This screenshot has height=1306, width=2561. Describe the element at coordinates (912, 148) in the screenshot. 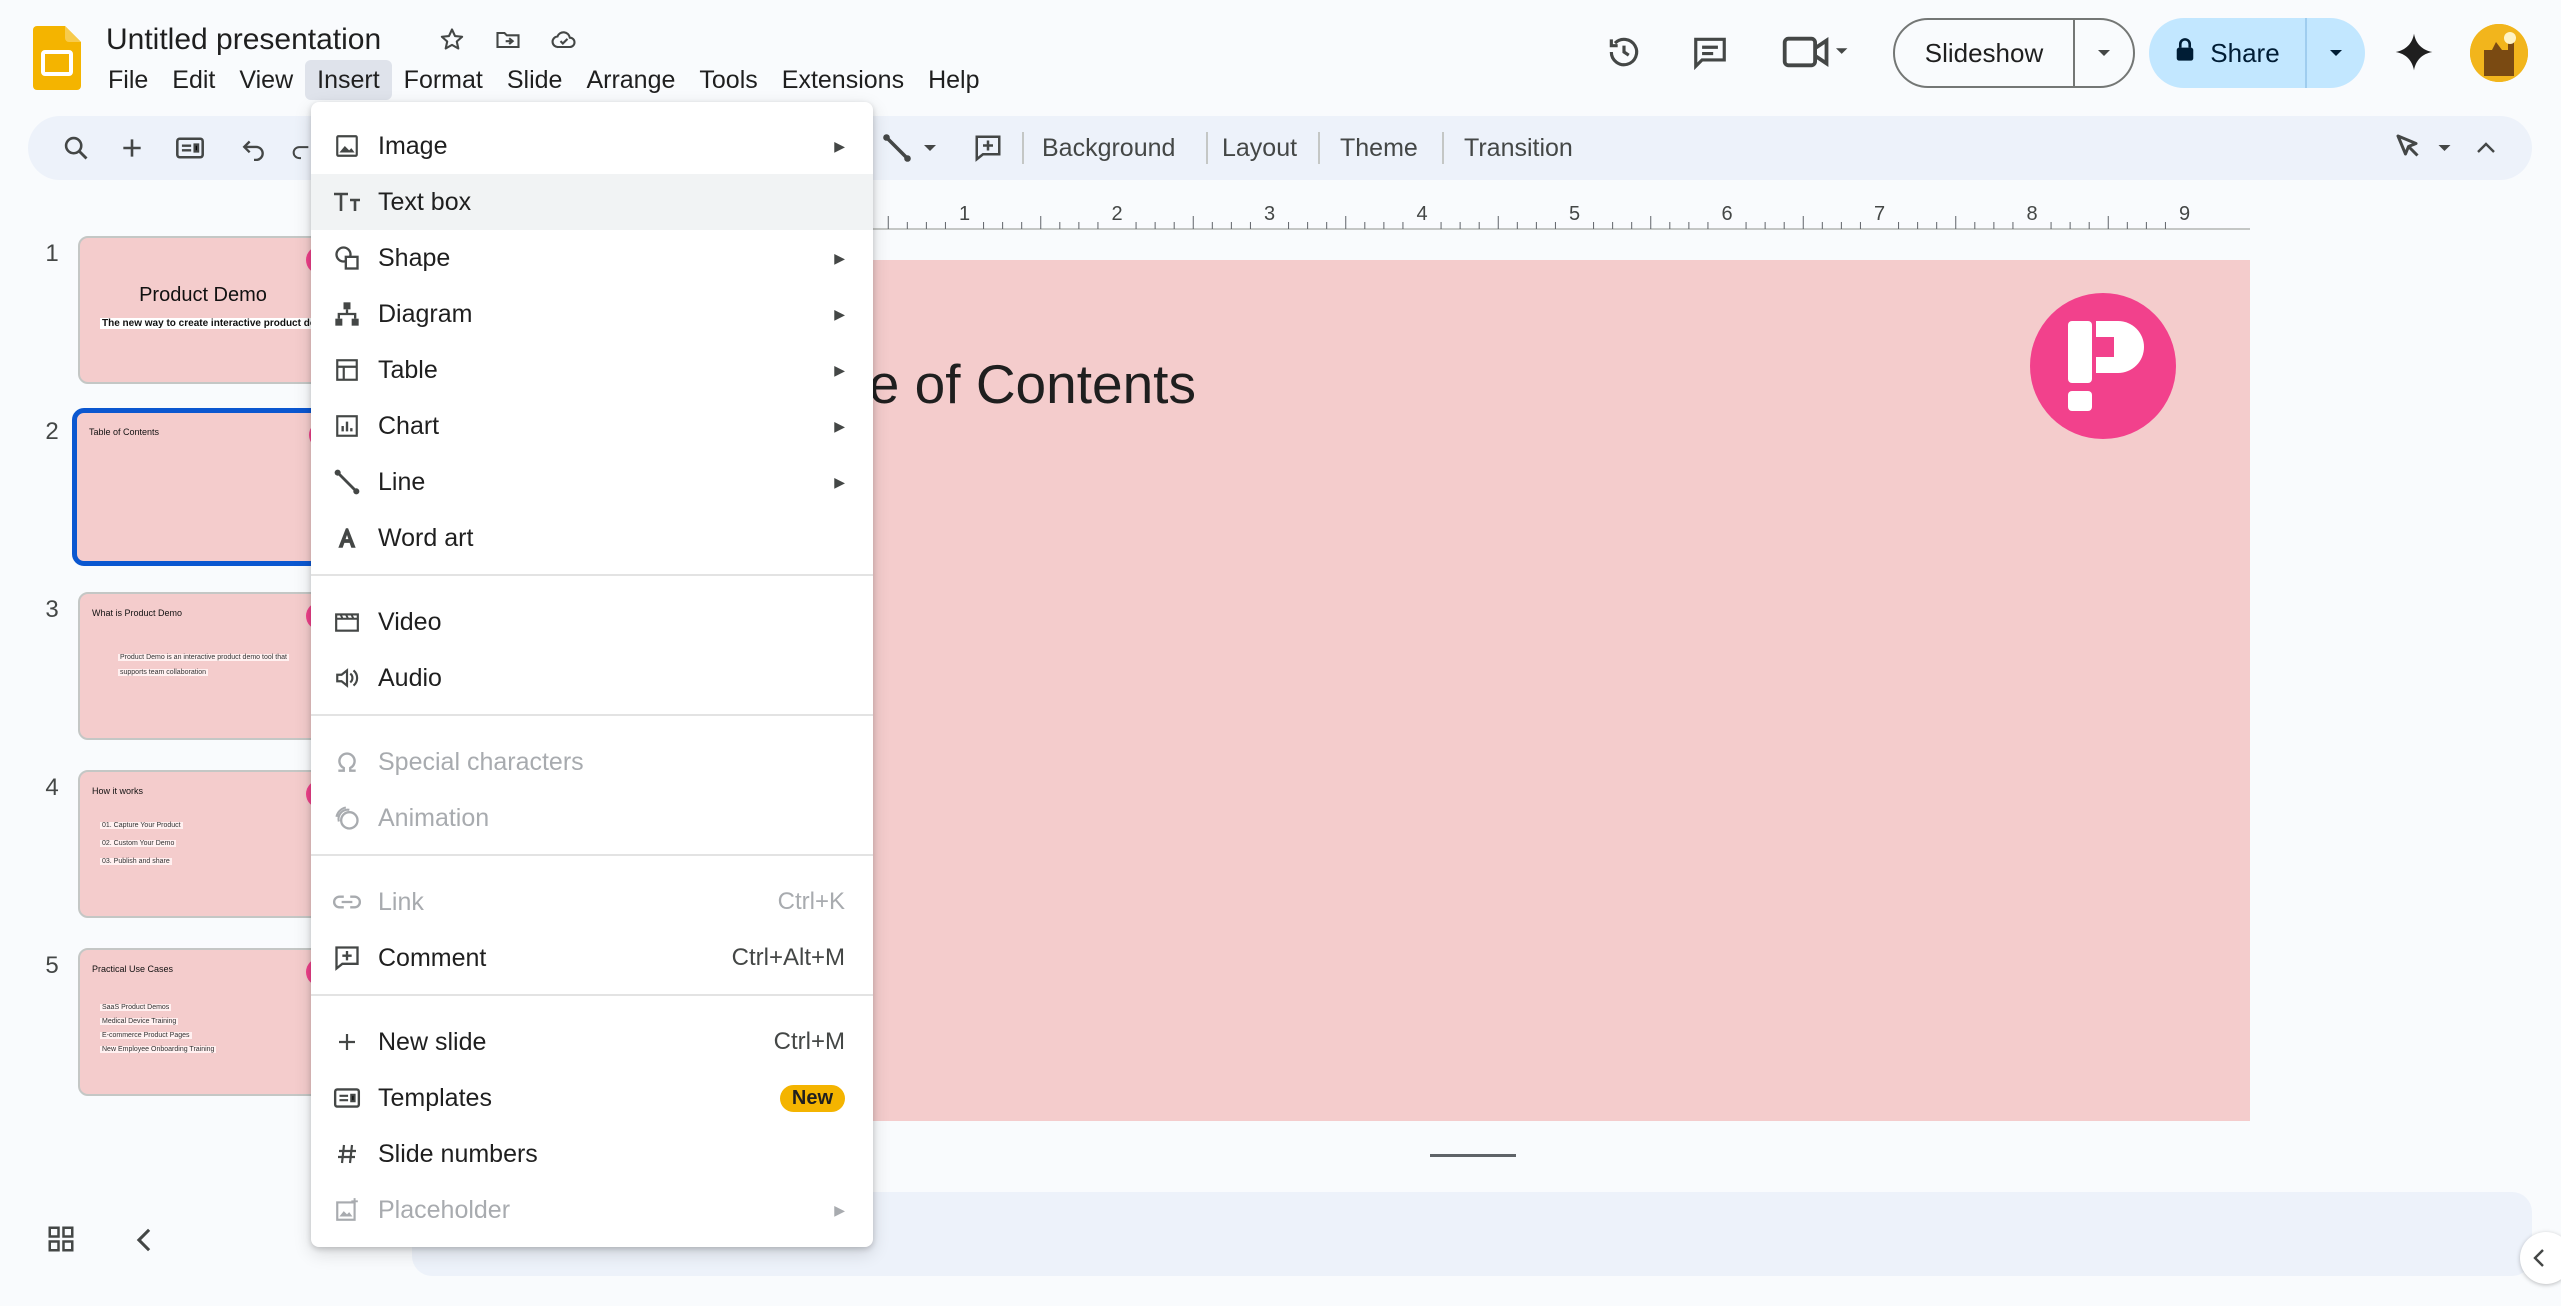

I see `line-tool-icon` at that location.